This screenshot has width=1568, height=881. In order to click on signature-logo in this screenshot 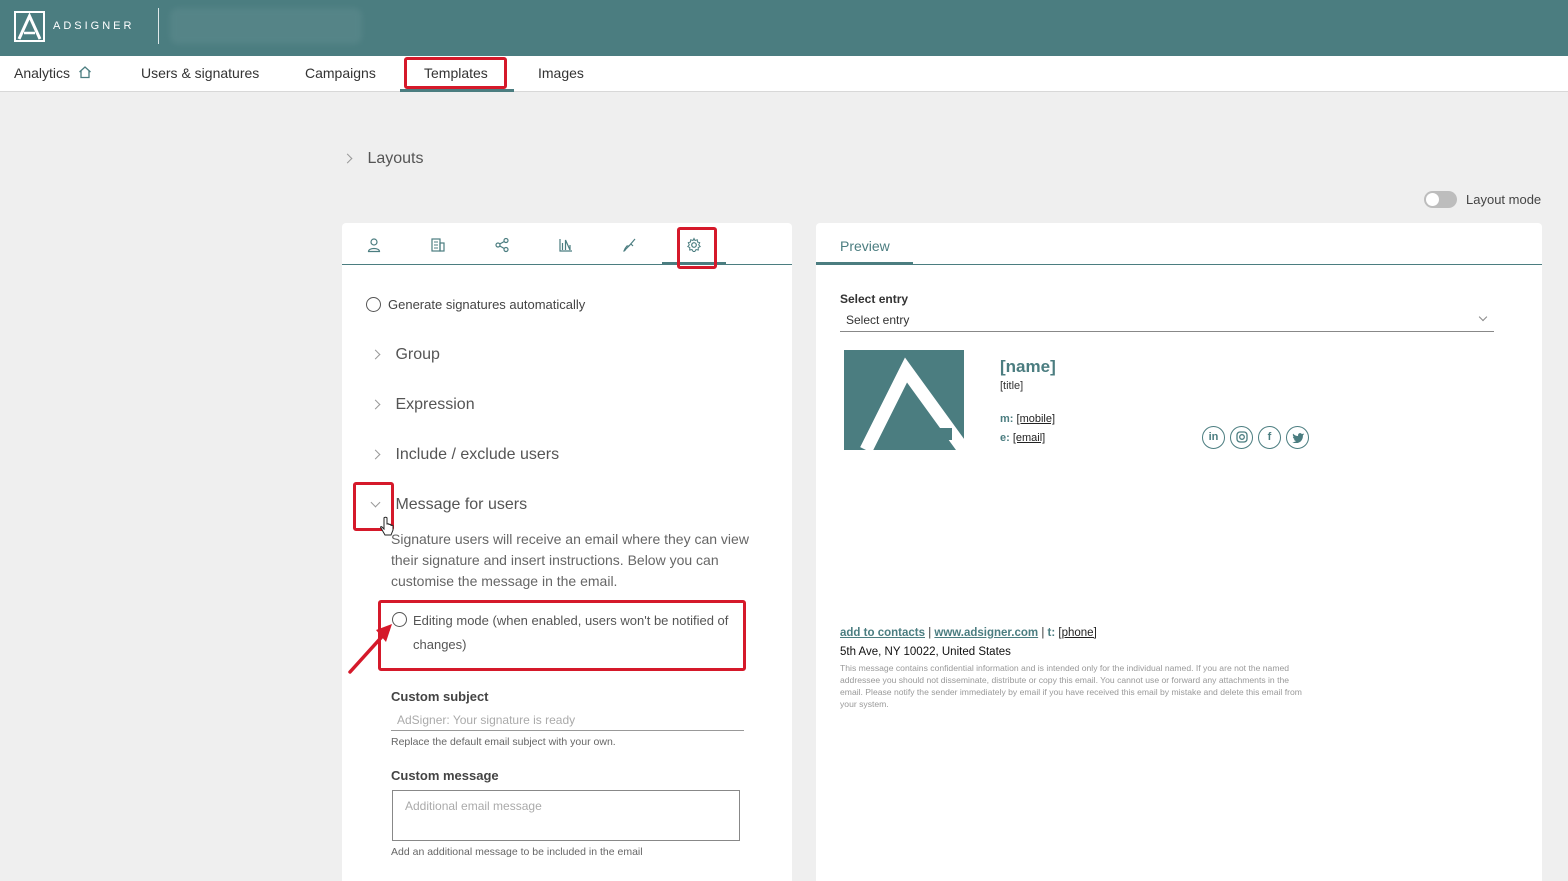, I will do `click(904, 400)`.